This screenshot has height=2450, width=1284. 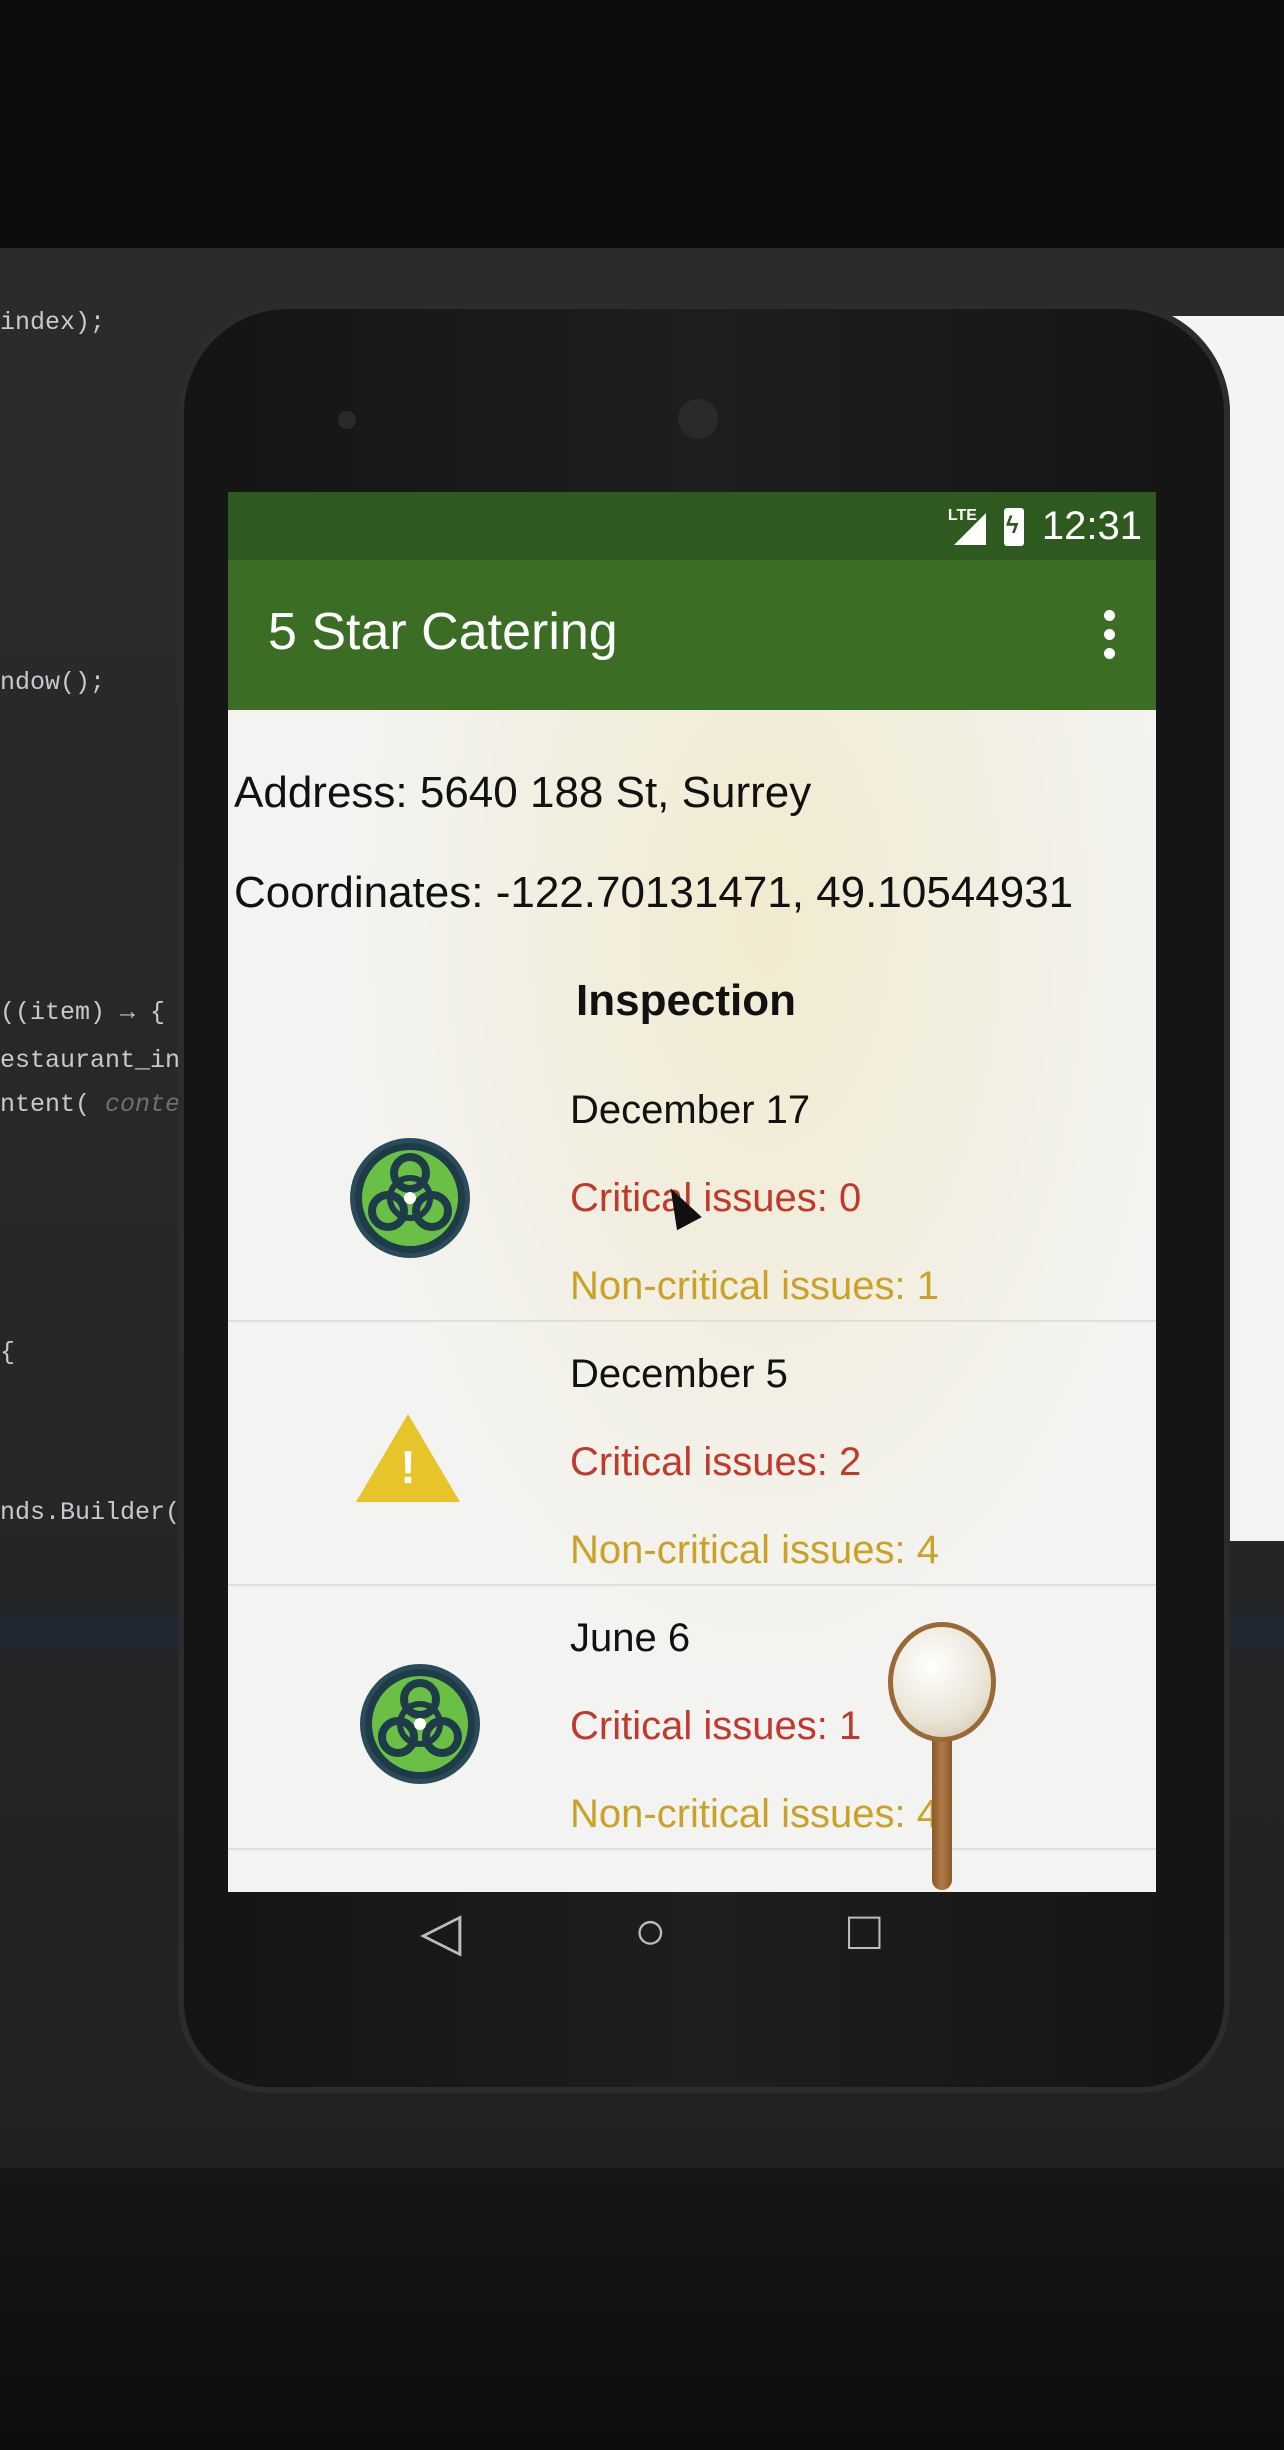 What do you see at coordinates (716, 1462) in the screenshot?
I see `critical-issues: Critical issues: 2` at bounding box center [716, 1462].